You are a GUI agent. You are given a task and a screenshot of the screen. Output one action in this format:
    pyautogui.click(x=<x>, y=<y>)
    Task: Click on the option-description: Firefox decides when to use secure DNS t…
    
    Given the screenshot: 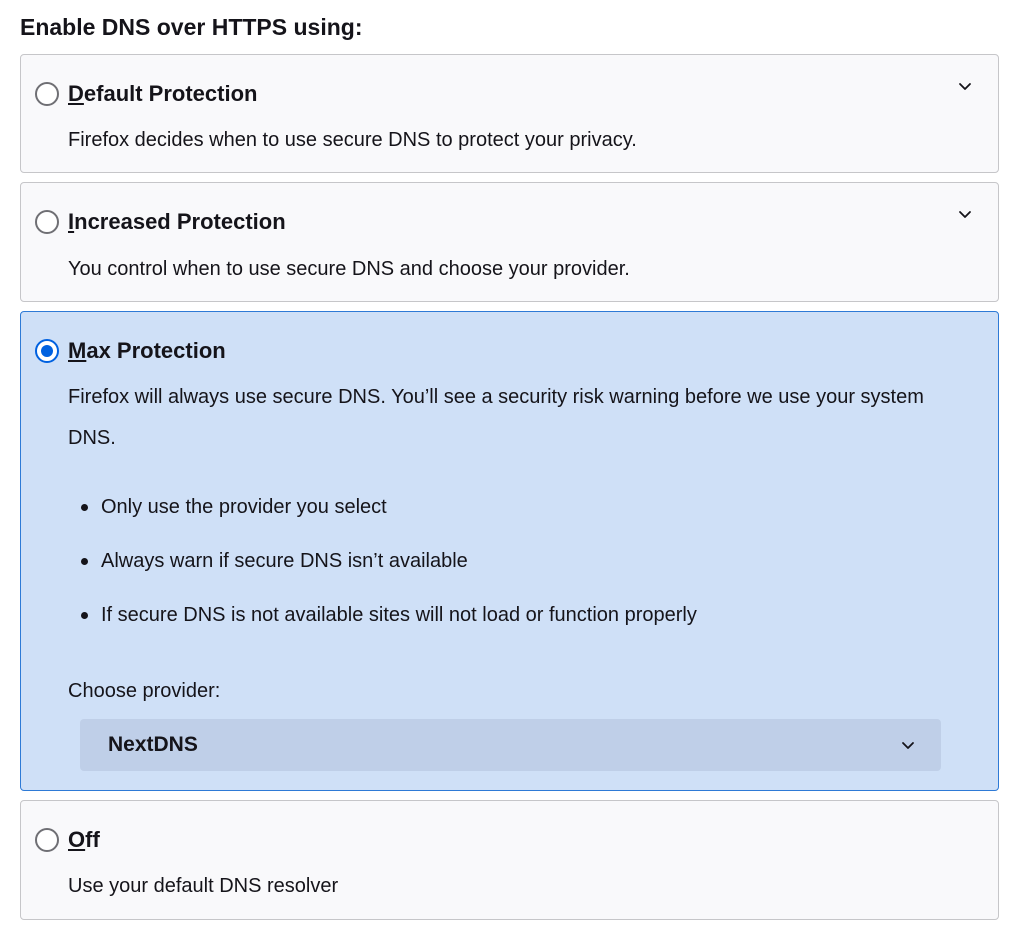 What is the action you would take?
    pyautogui.click(x=352, y=140)
    